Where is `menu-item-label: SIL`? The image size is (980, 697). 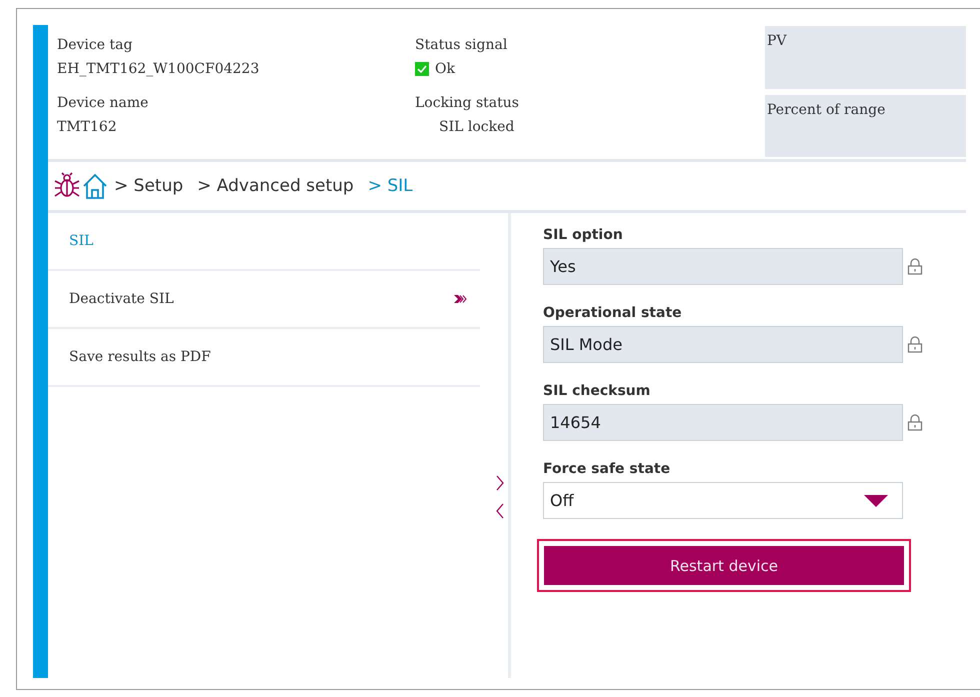 menu-item-label: SIL is located at coordinates (81, 241).